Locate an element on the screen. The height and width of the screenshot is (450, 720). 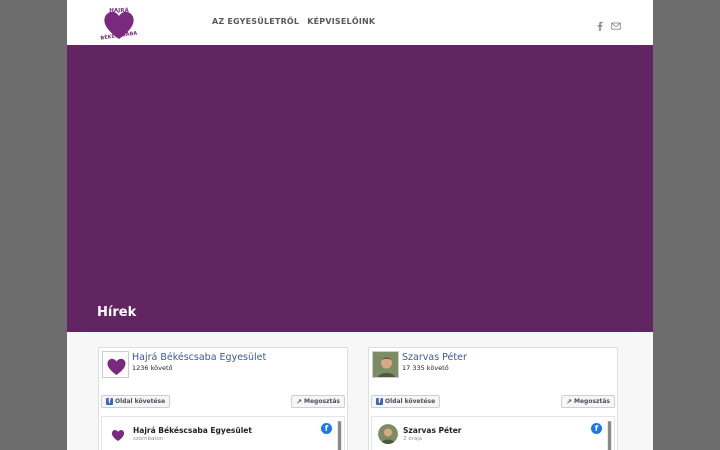
follower-count: 1236 követő is located at coordinates (152, 368).